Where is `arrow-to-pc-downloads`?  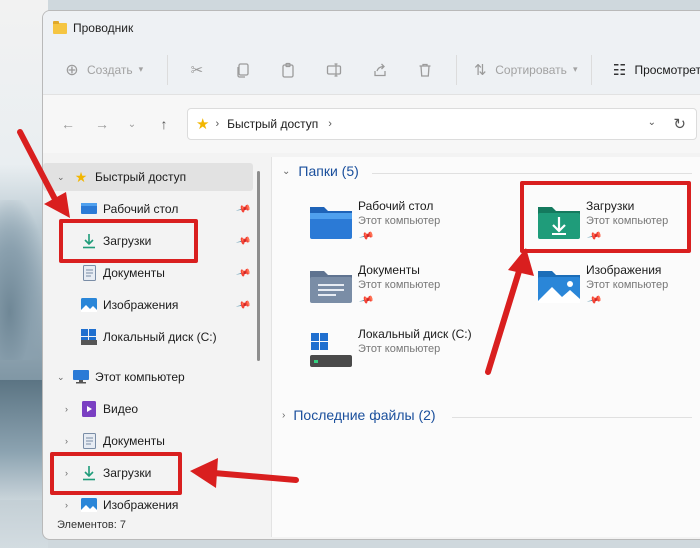 arrow-to-pc-downloads is located at coordinates (255, 476).